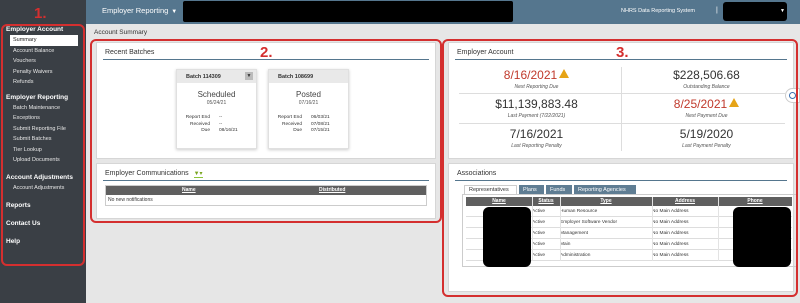 The height and width of the screenshot is (303, 800). What do you see at coordinates (622, 52) in the screenshot?
I see `annotation-number-3: 3.` at bounding box center [622, 52].